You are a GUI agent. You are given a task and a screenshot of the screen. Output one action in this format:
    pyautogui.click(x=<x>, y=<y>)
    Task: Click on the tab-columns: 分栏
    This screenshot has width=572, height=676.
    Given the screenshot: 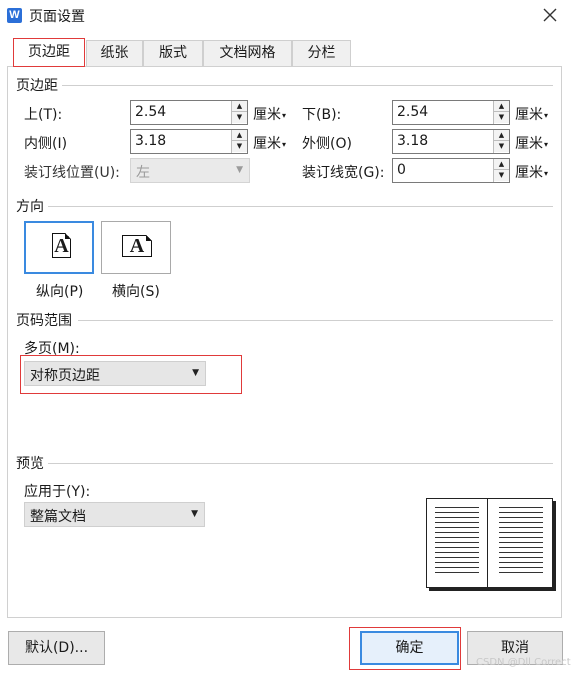 What is the action you would take?
    pyautogui.click(x=321, y=53)
    